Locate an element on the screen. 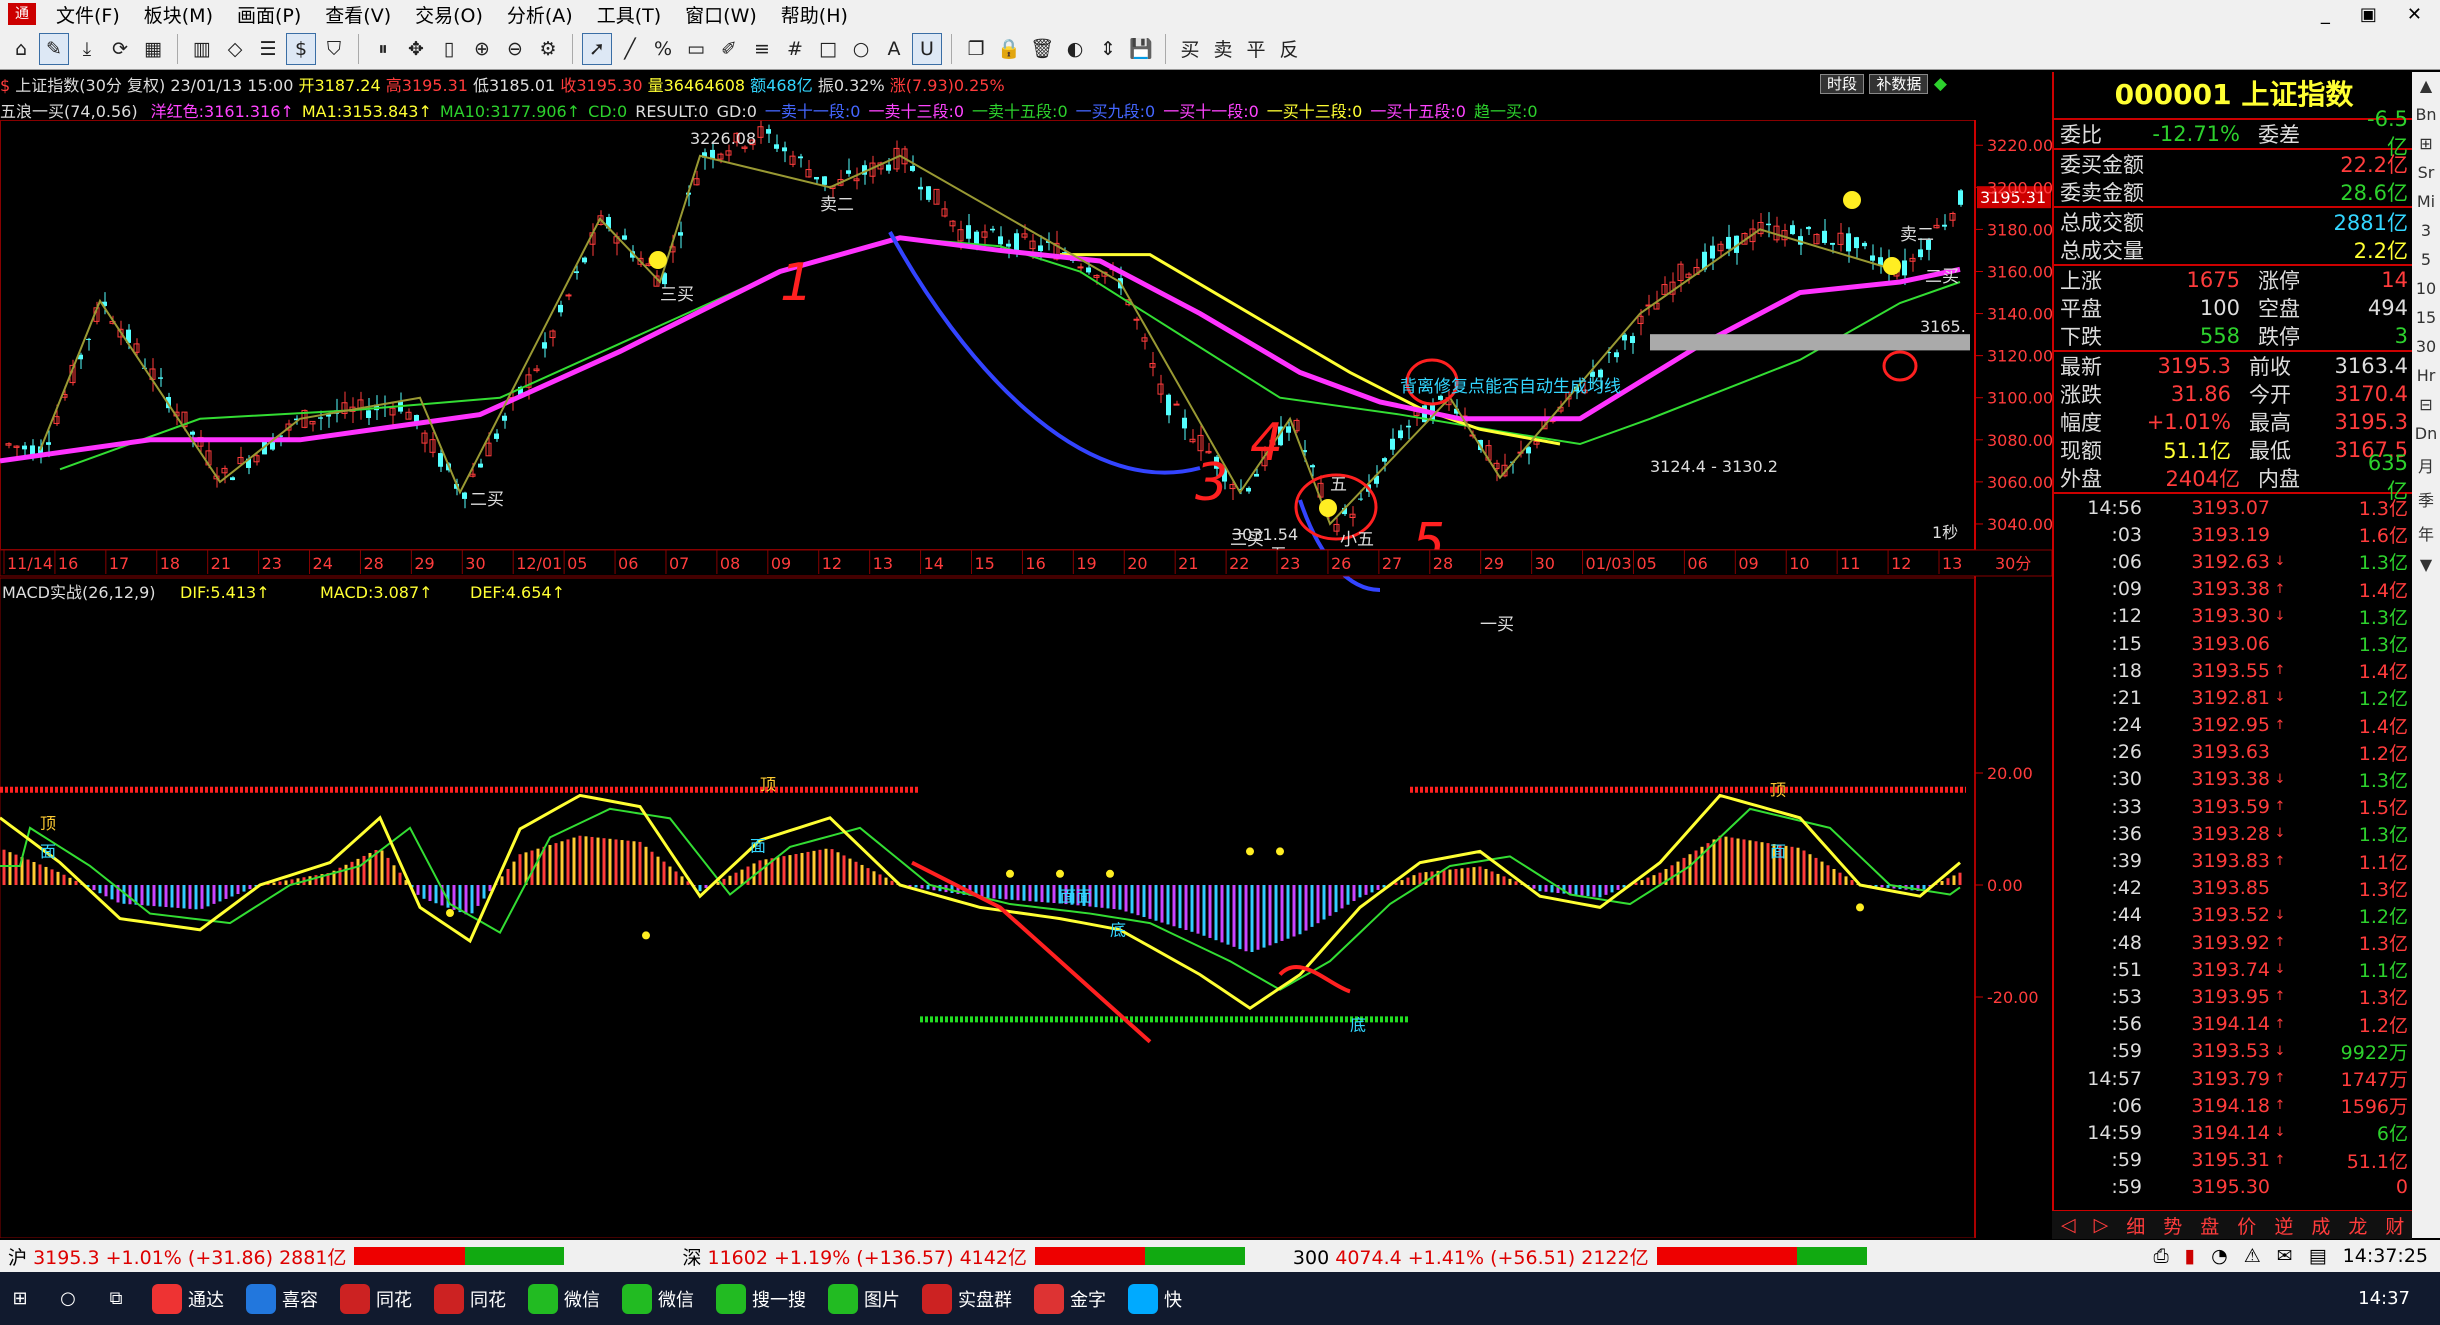 This screenshot has height=1325, width=2440. period-button-1: Bn is located at coordinates (2425, 114).